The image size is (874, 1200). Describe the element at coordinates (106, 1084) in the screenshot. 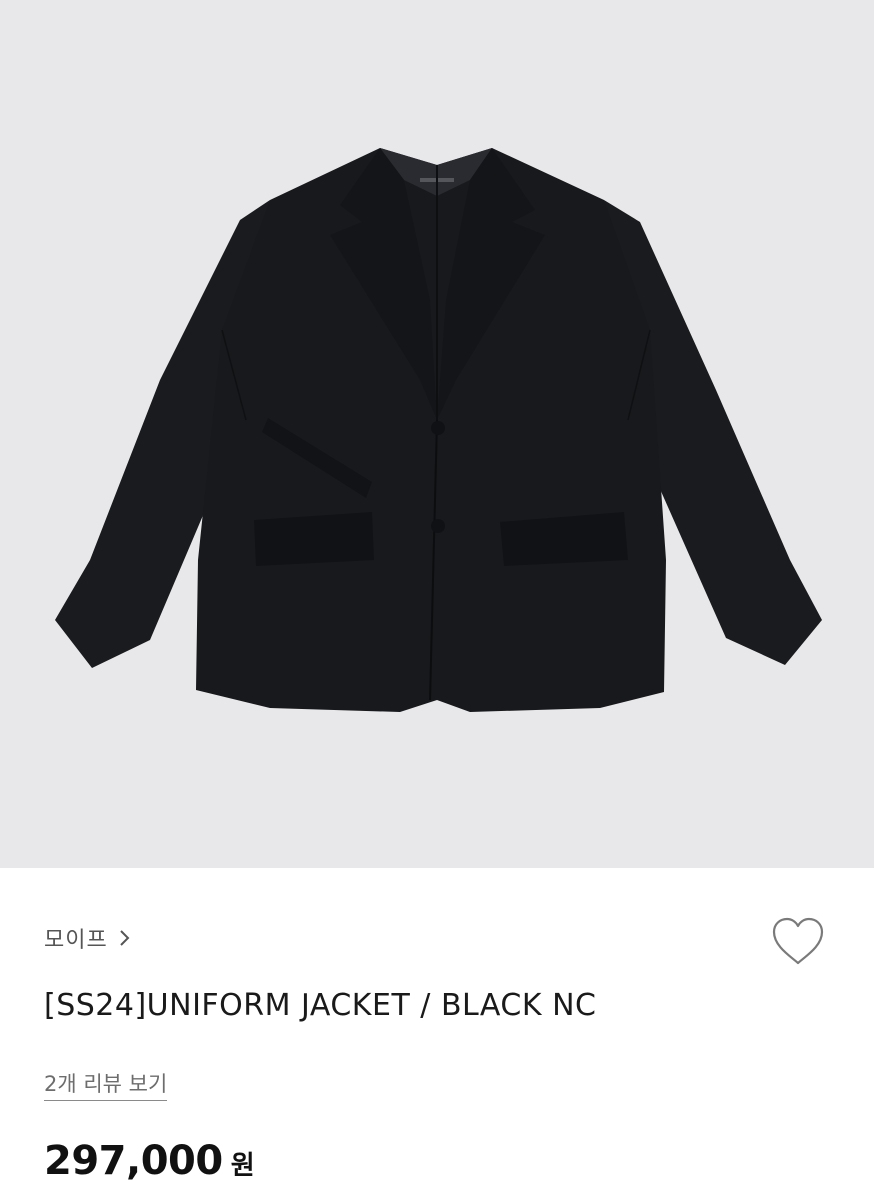

I see `review-link: 2개 리뷰 보기` at that location.